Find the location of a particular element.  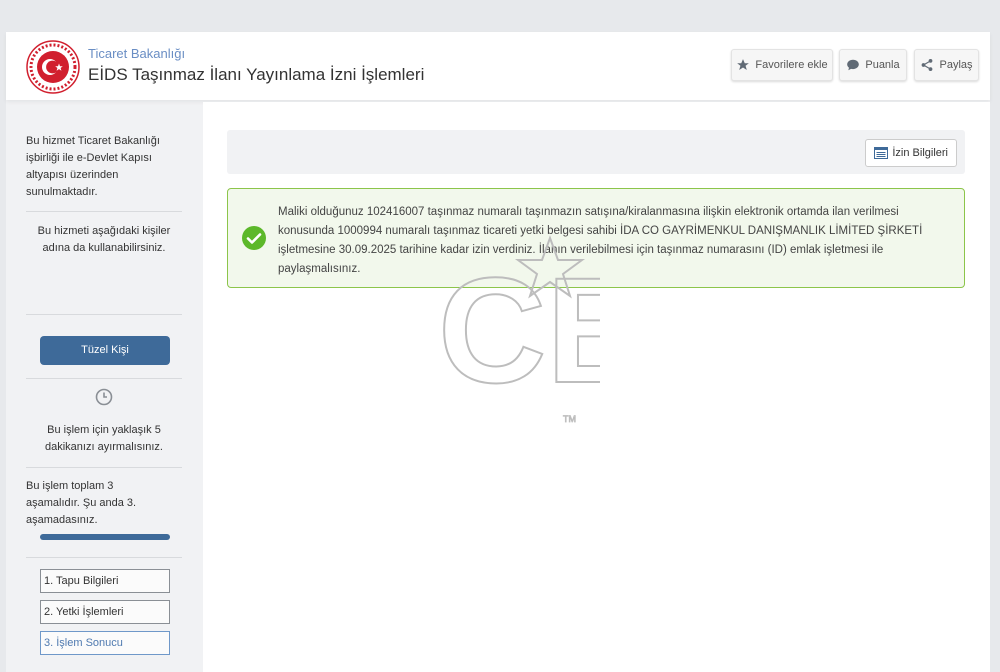

izin-bilgileri-label: İzin Bilgileri is located at coordinates (920, 153).